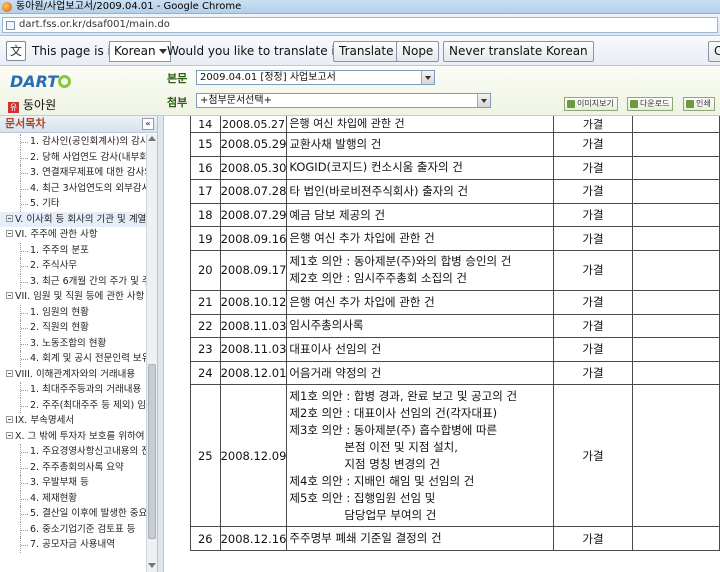  Describe the element at coordinates (73, 266) in the screenshot. I see `toc-item: 2. 주식사무` at that location.